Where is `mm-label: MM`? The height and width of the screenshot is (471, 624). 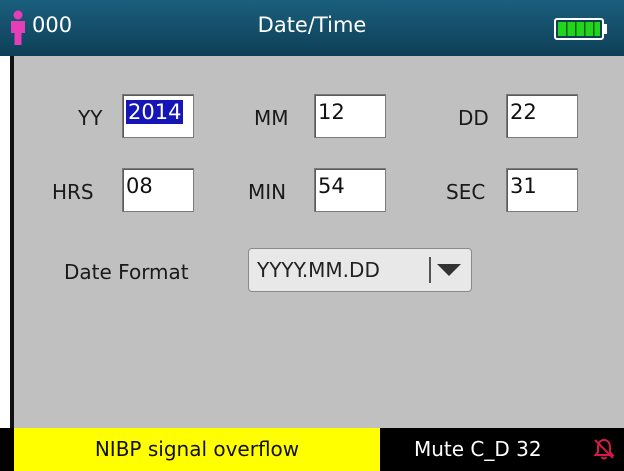
mm-label: MM is located at coordinates (271, 118).